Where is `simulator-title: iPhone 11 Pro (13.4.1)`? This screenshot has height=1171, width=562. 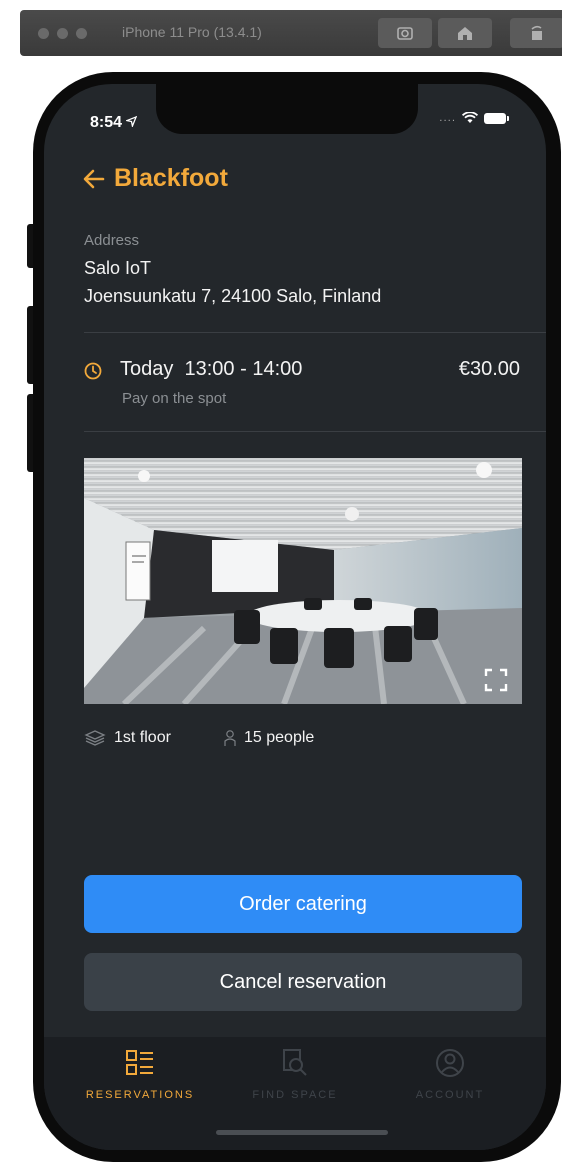
simulator-title: iPhone 11 Pro (13.4.1) is located at coordinates (192, 32).